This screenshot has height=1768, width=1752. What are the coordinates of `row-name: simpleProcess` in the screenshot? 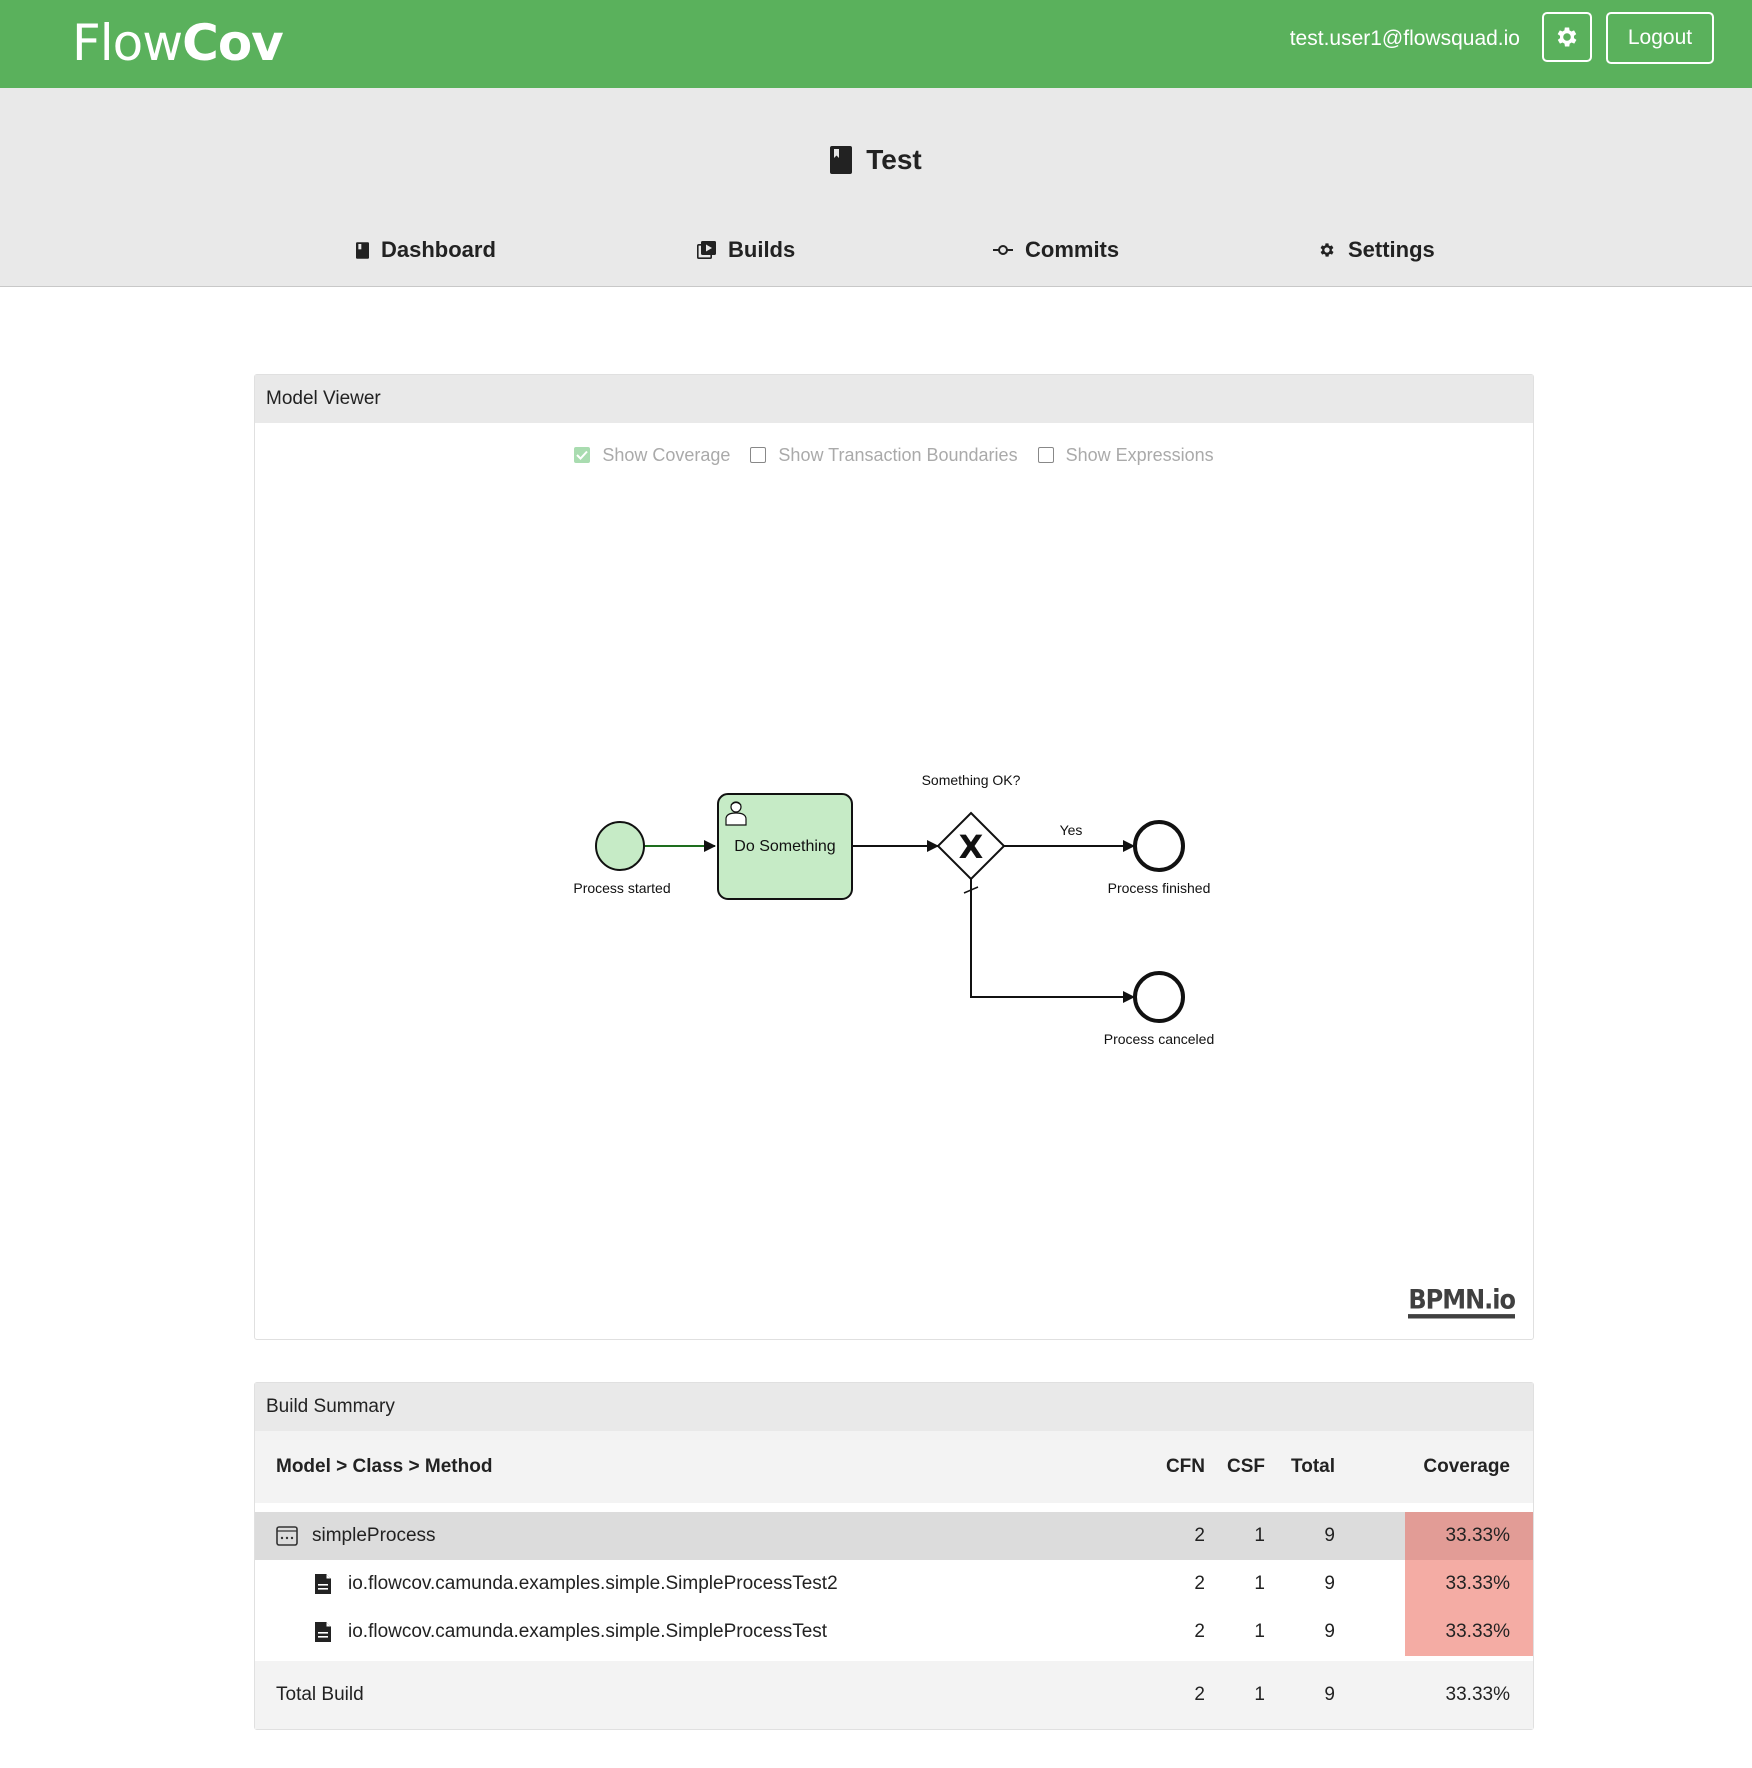 It's located at (374, 1535).